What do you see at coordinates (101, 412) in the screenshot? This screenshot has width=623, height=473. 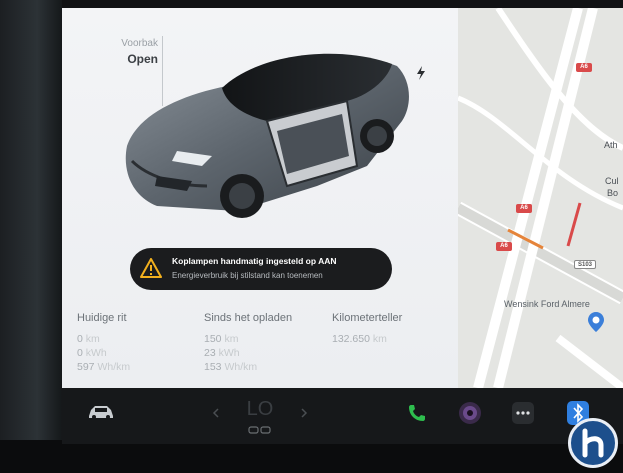 I see `car-icon` at bounding box center [101, 412].